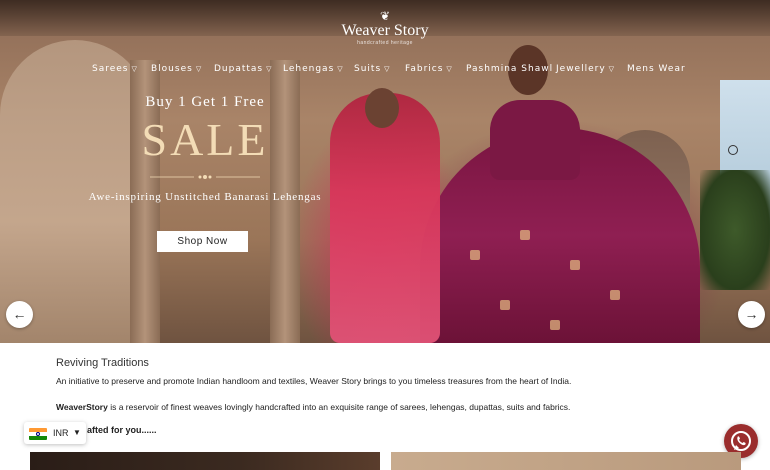  Describe the element at coordinates (61, 433) in the screenshot. I see `currency-code: INR` at that location.